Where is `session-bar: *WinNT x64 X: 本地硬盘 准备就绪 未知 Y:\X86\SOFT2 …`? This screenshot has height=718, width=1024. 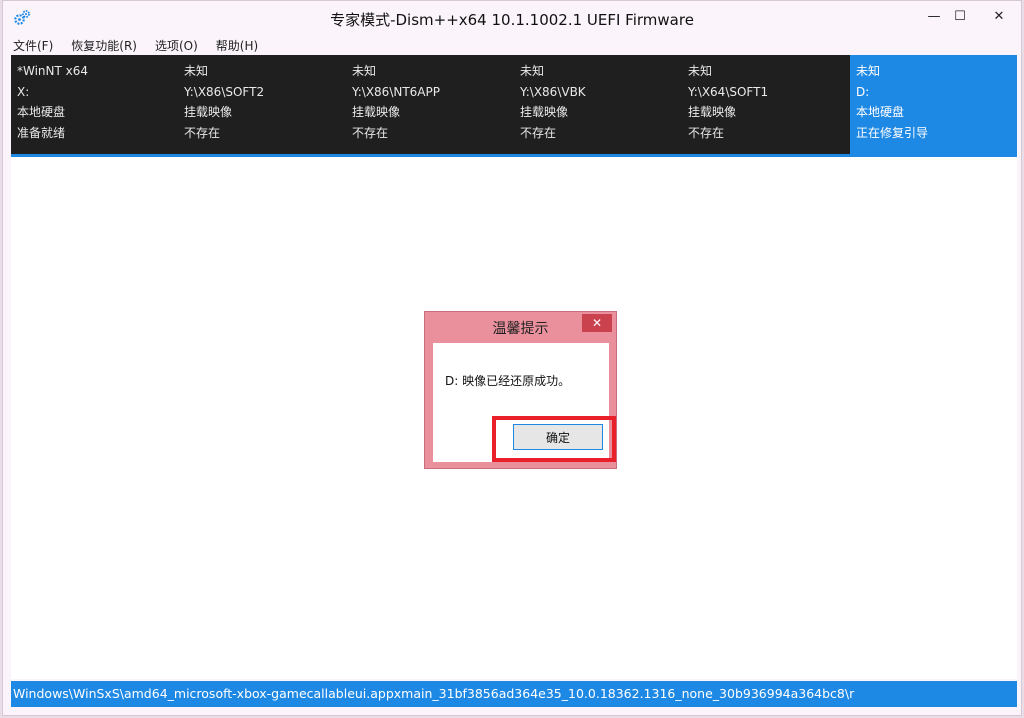 session-bar: *WinNT x64 X: 本地硬盘 准备就绪 未知 Y:\X86\SOFT2 … is located at coordinates (514, 106).